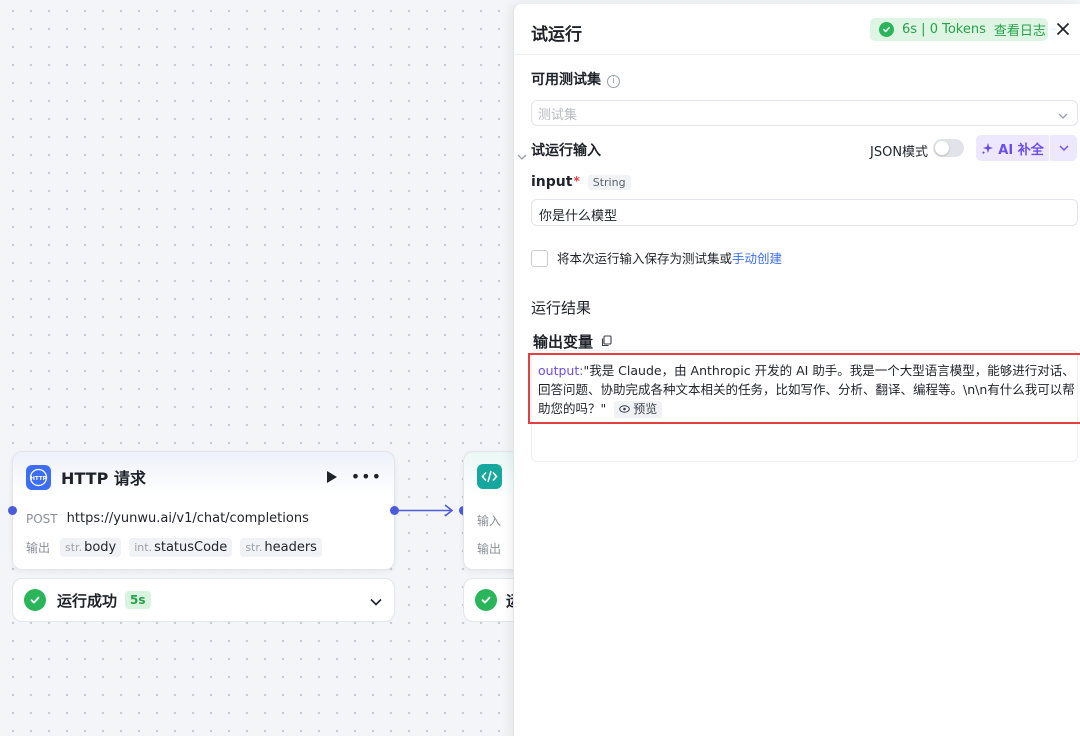 This screenshot has width=1080, height=736. I want to click on run-summary-badge: 6s | 0 Tokens 查看日志, so click(959, 29).